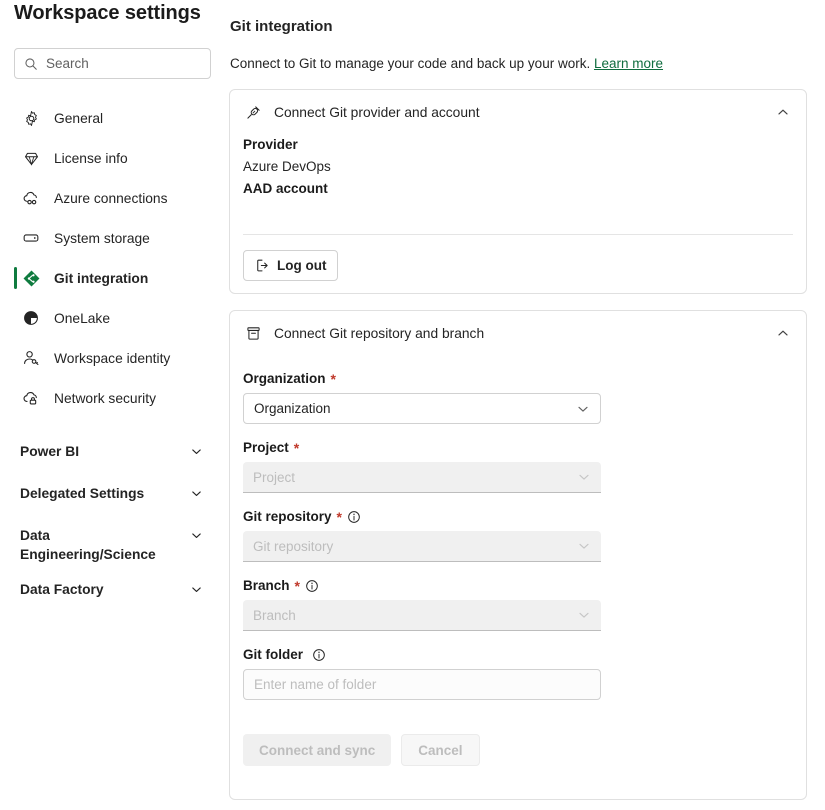 The width and height of the screenshot is (825, 810). Describe the element at coordinates (285, 188) in the screenshot. I see `aad-account-label: AAD account` at that location.